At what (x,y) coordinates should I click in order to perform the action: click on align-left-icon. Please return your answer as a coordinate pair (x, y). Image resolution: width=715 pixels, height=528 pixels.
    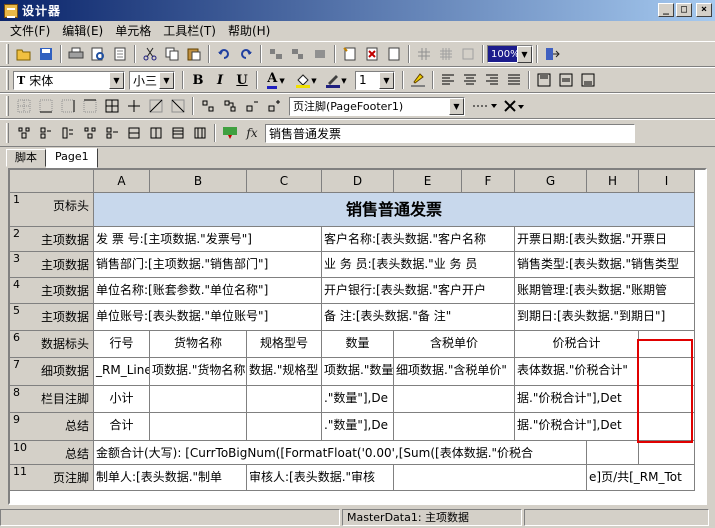
    Looking at the image, I should click on (448, 80).